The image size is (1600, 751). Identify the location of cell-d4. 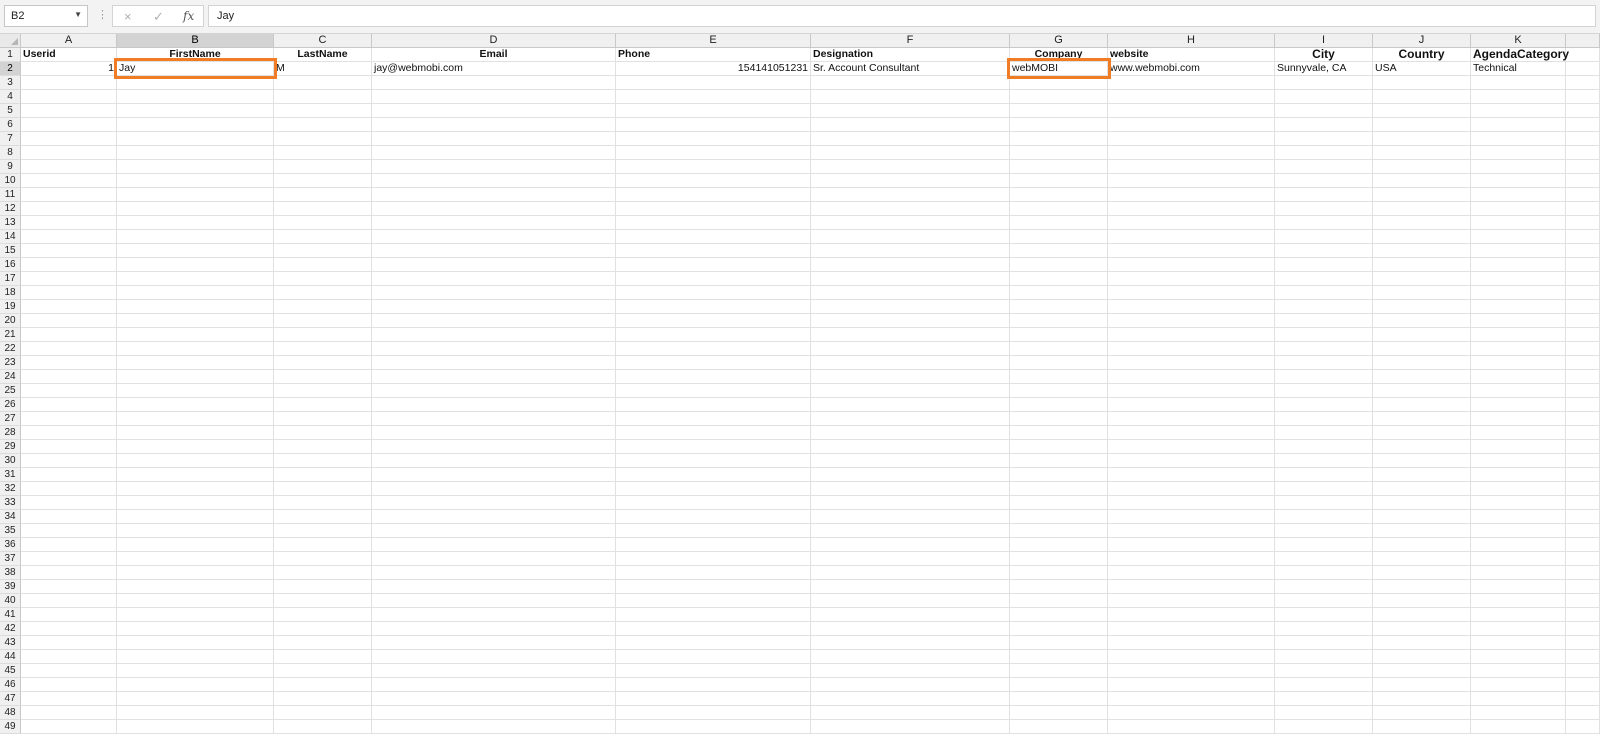
(494, 97).